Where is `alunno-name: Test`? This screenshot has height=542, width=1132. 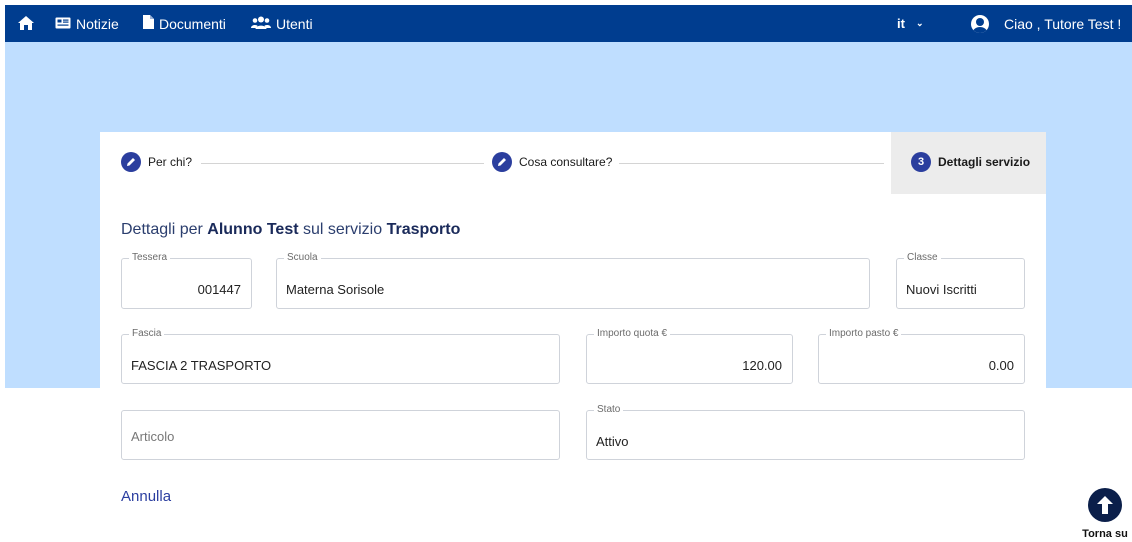 alunno-name: Test is located at coordinates (282, 229).